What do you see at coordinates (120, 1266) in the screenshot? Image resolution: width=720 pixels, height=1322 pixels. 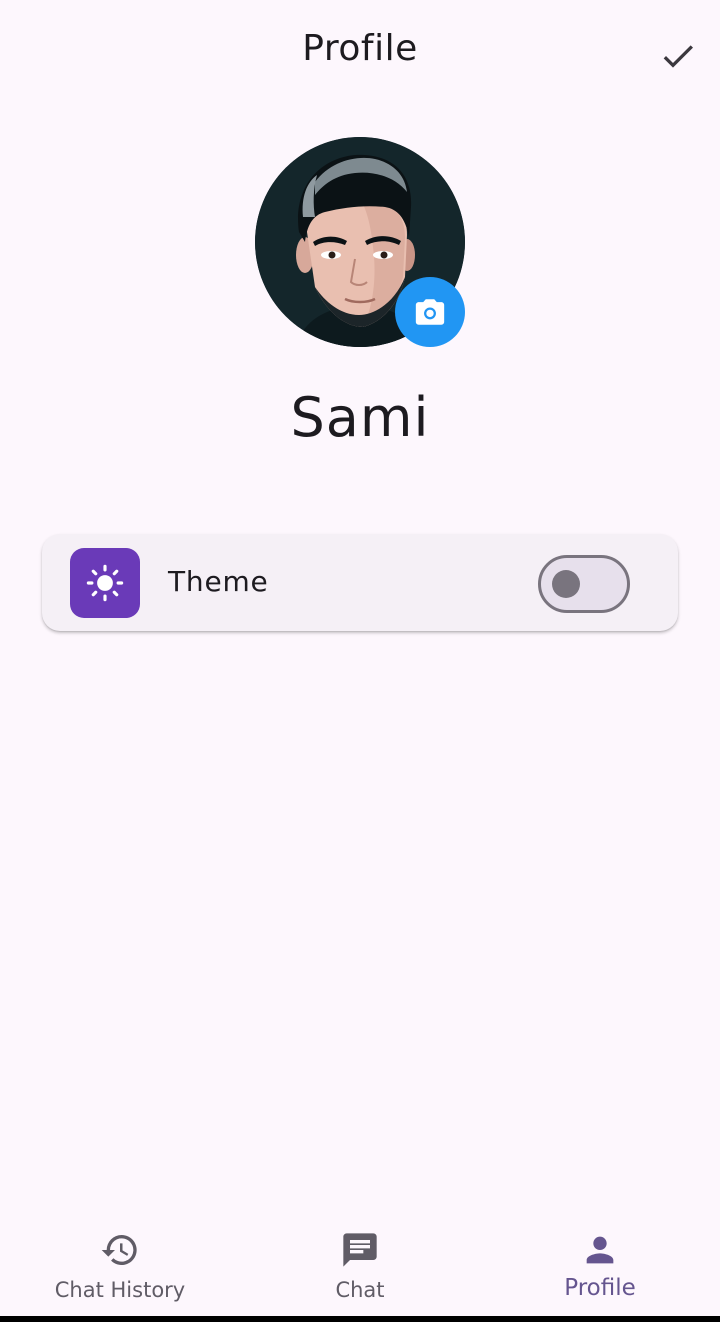 I see `nav-item-chat-history: Chat History` at bounding box center [120, 1266].